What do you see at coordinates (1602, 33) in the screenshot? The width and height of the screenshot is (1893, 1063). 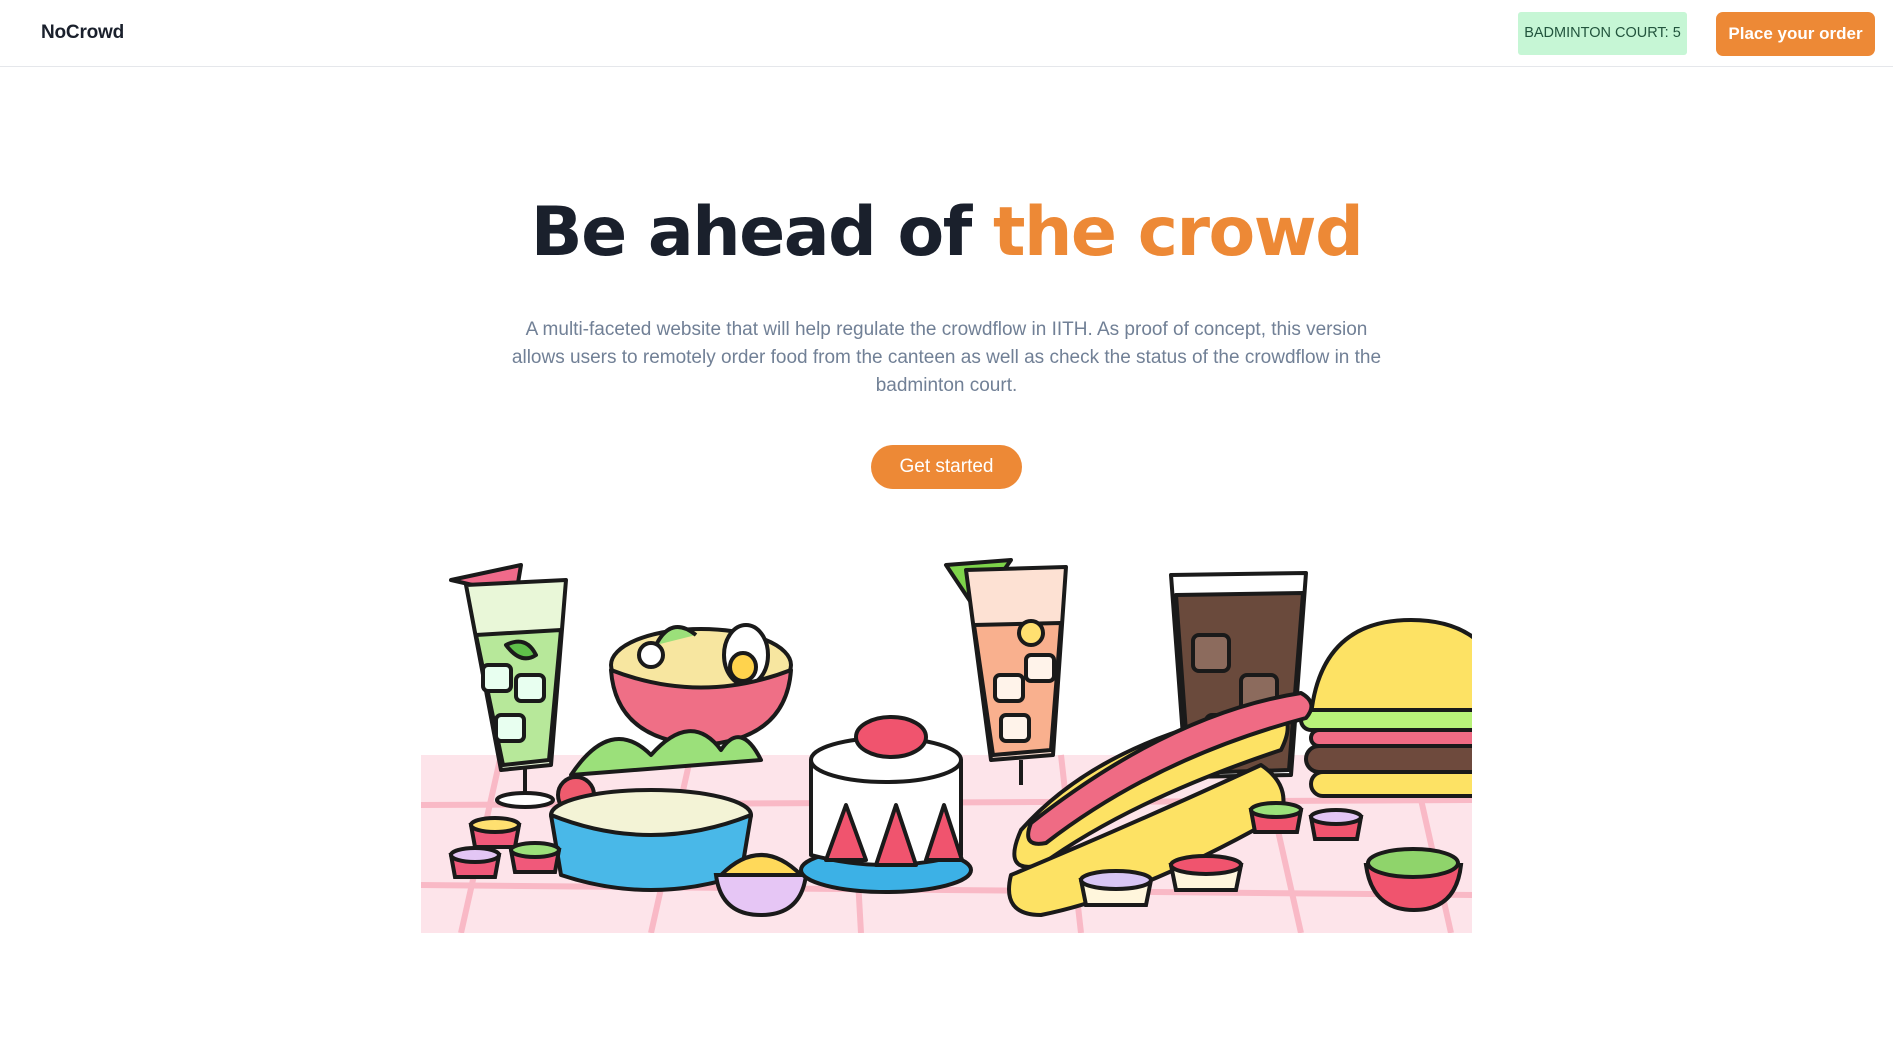 I see `badminton-court-status-badge: BADMINTON COURT: 5` at bounding box center [1602, 33].